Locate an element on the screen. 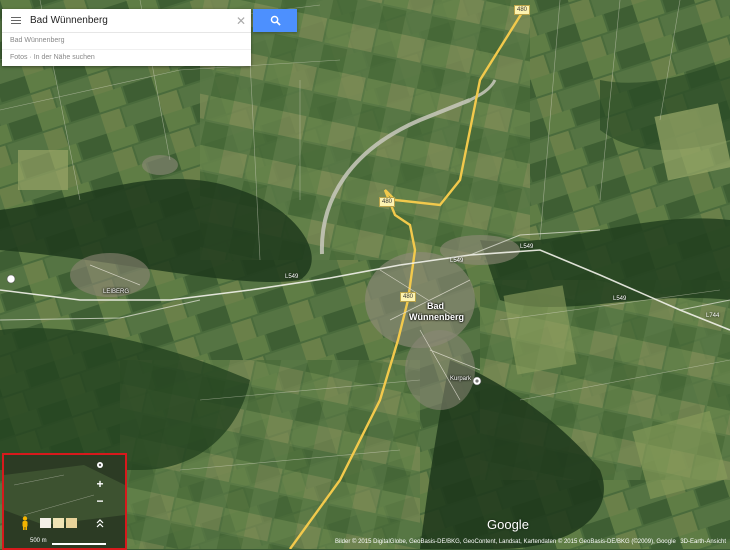 Image resolution: width=730 pixels, height=550 pixels. layer-thumb-traffic is located at coordinates (71, 523).